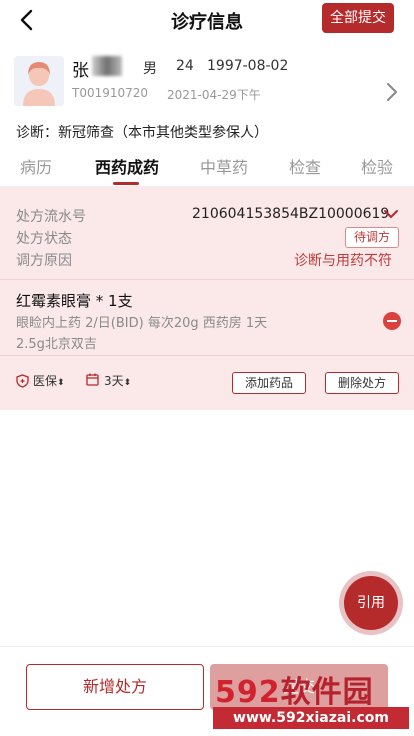  What do you see at coordinates (110, 93) in the screenshot?
I see `patient-id: T001910720` at bounding box center [110, 93].